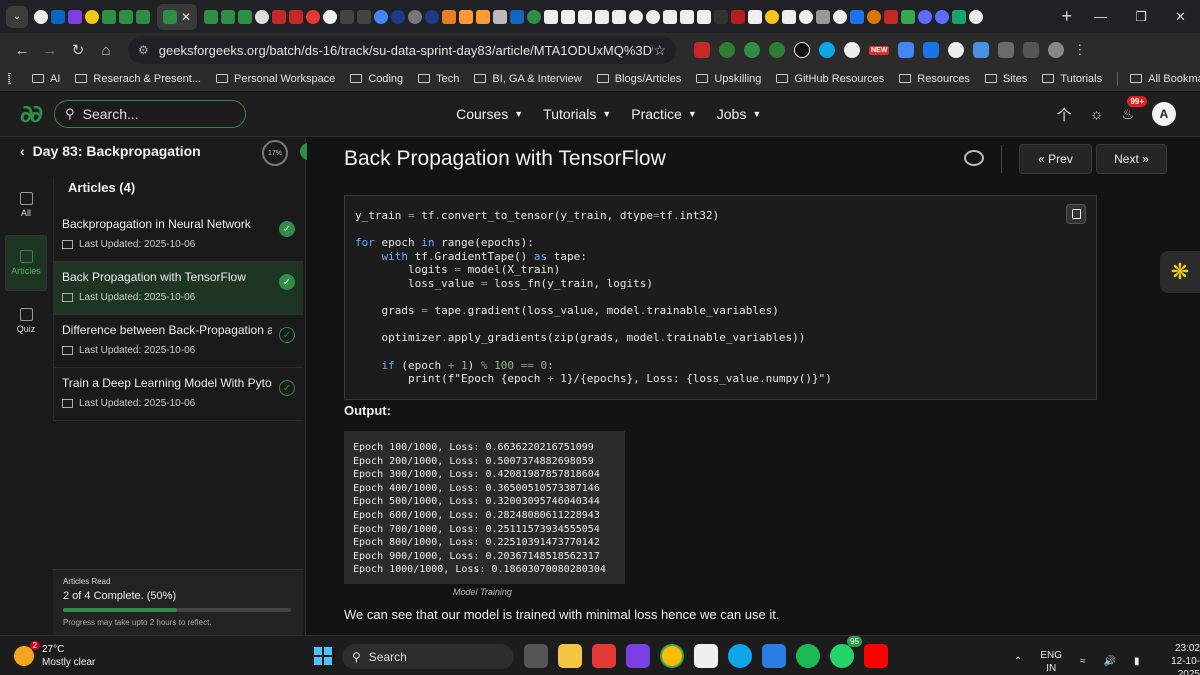 Image resolution: width=1200 pixels, height=675 pixels. Describe the element at coordinates (659, 50) in the screenshot. I see `bookmark-star-icon: ☆` at that location.